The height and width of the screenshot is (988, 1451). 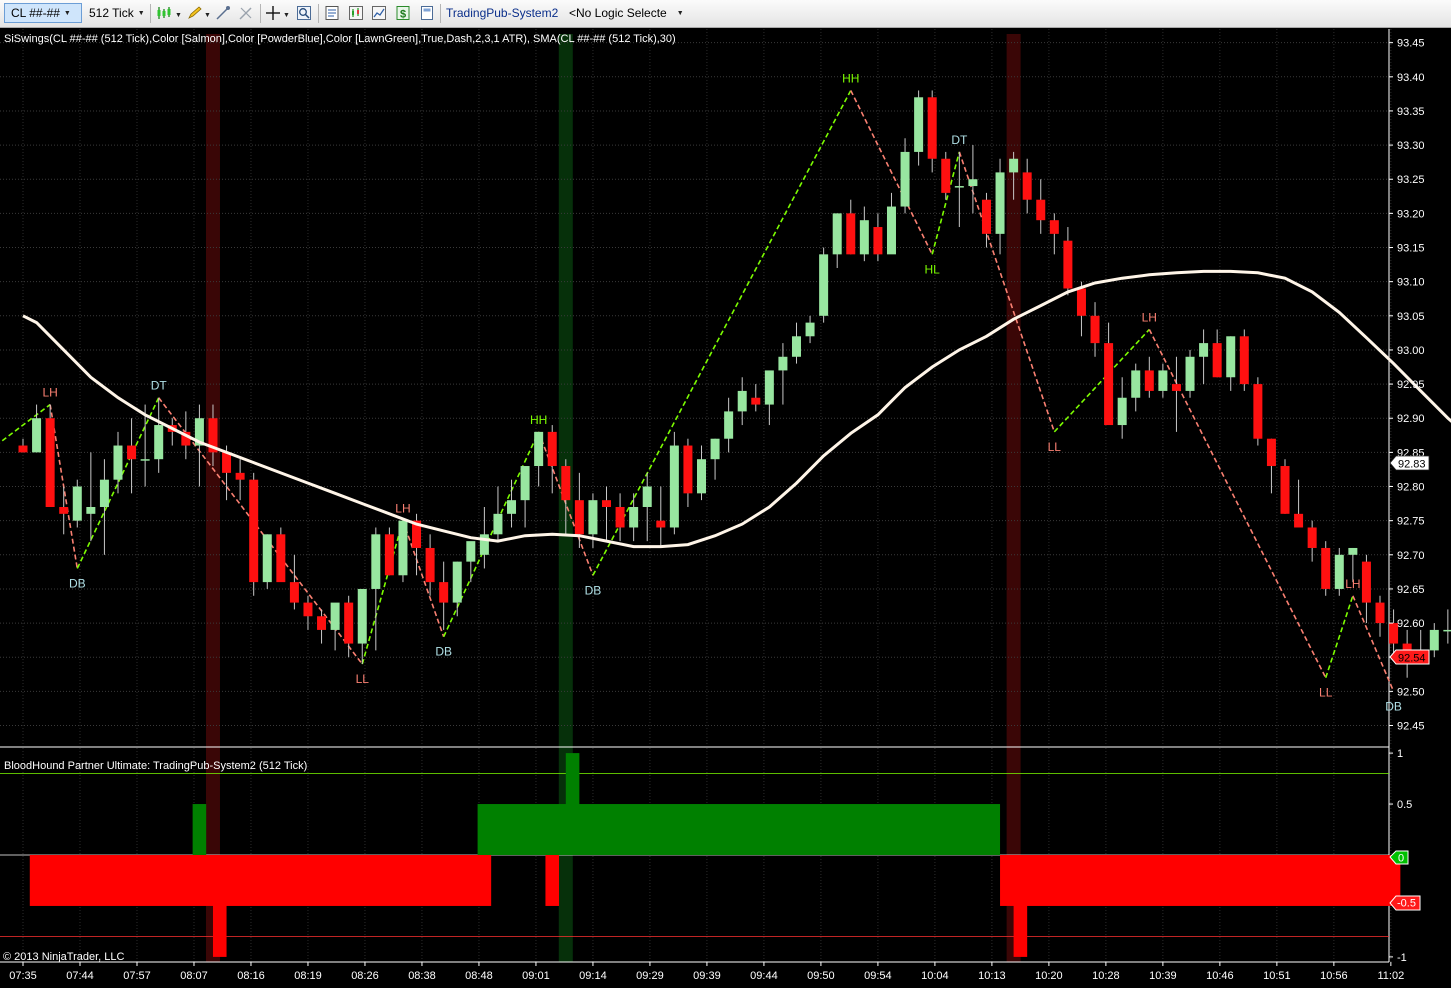 What do you see at coordinates (1220, 976) in the screenshot?
I see `time-tick-label: 10:46` at bounding box center [1220, 976].